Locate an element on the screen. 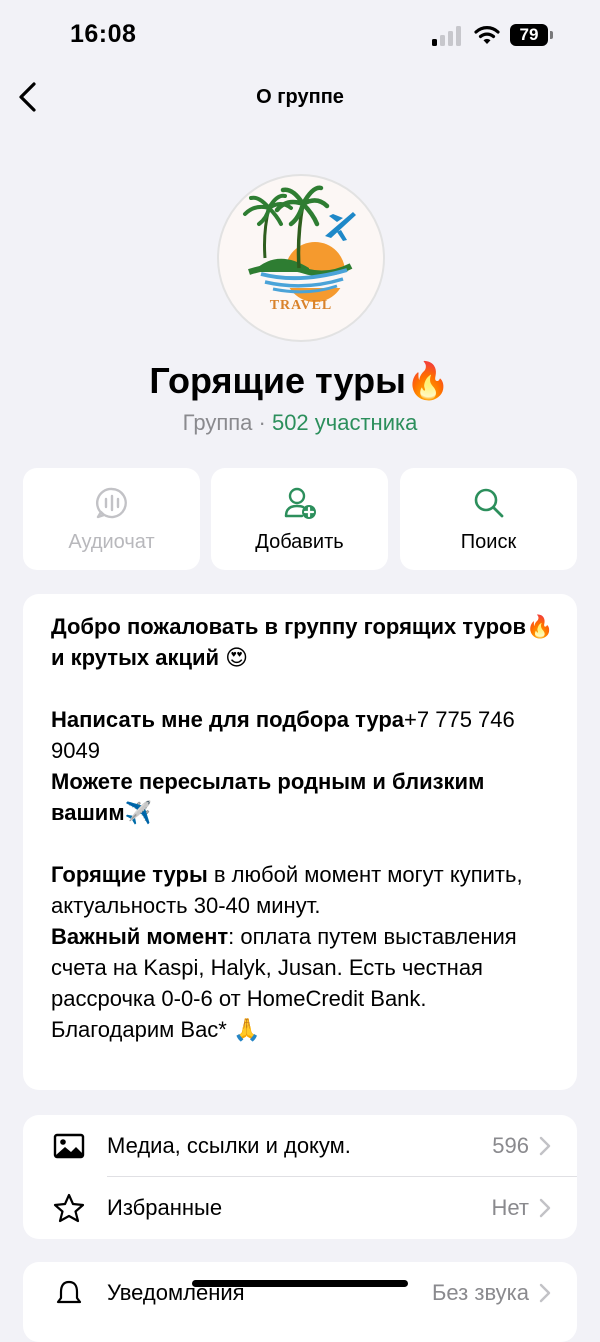 Image resolution: width=600 pixels, height=1342 pixels. member-count: 502 участника is located at coordinates (344, 422).